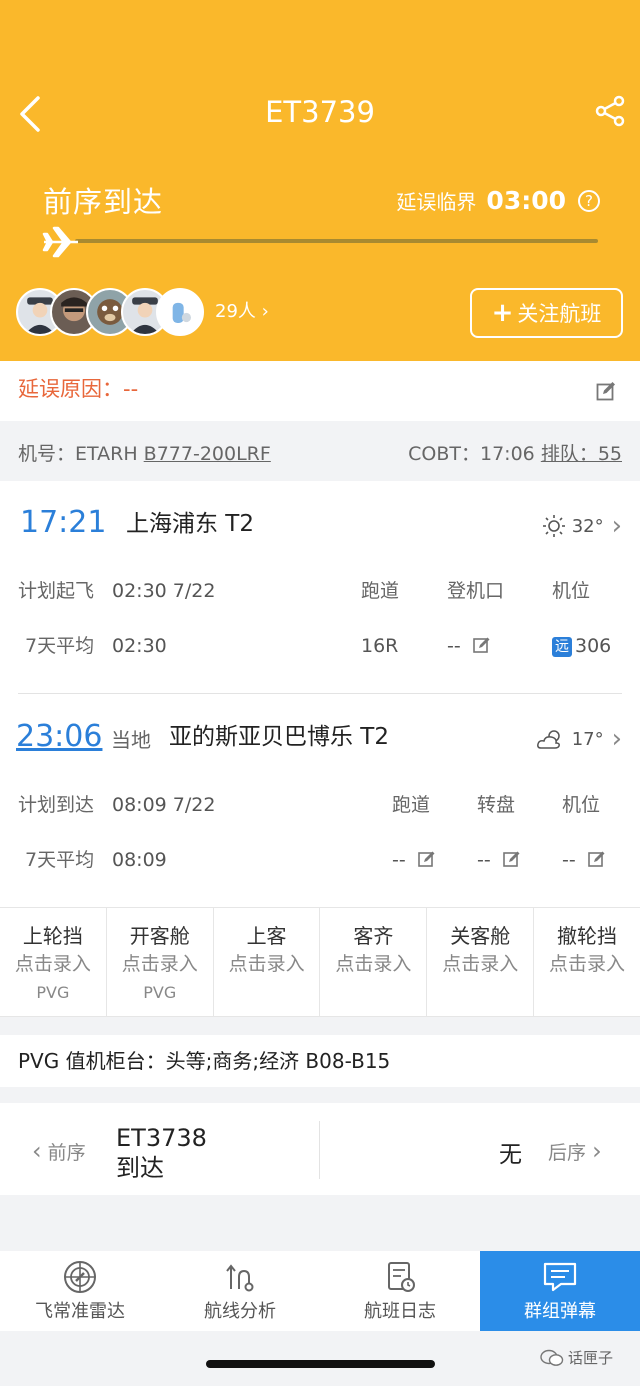 This screenshot has width=640, height=1386. I want to click on runway-header: 跑道, so click(380, 591).